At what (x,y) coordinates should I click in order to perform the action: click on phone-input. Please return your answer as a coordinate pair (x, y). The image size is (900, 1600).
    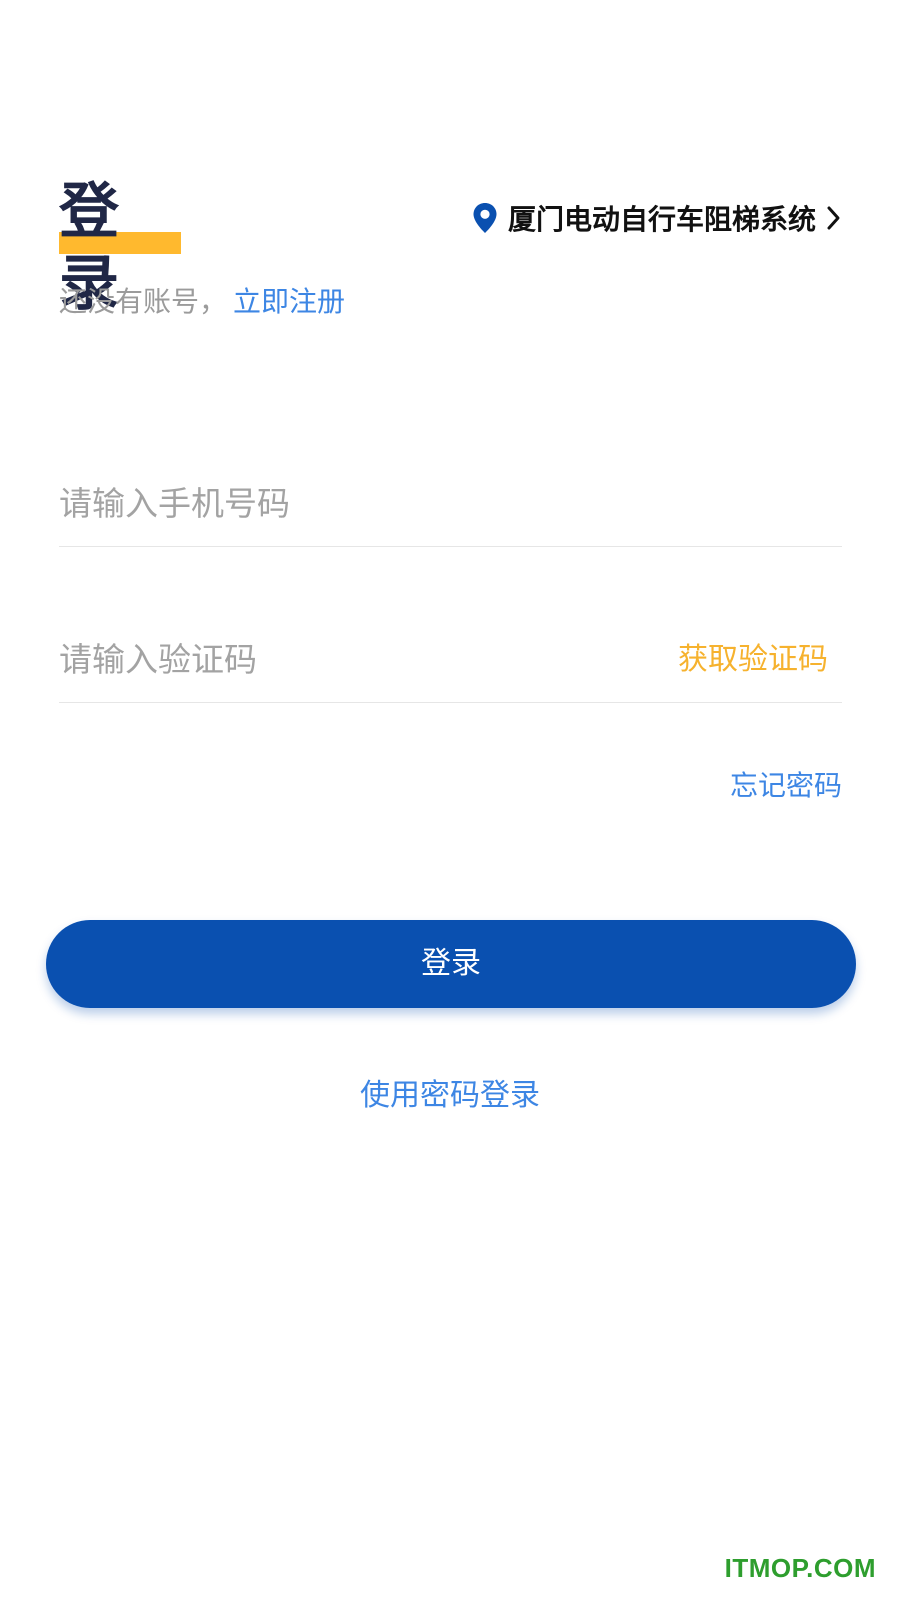
    Looking at the image, I should click on (339, 503).